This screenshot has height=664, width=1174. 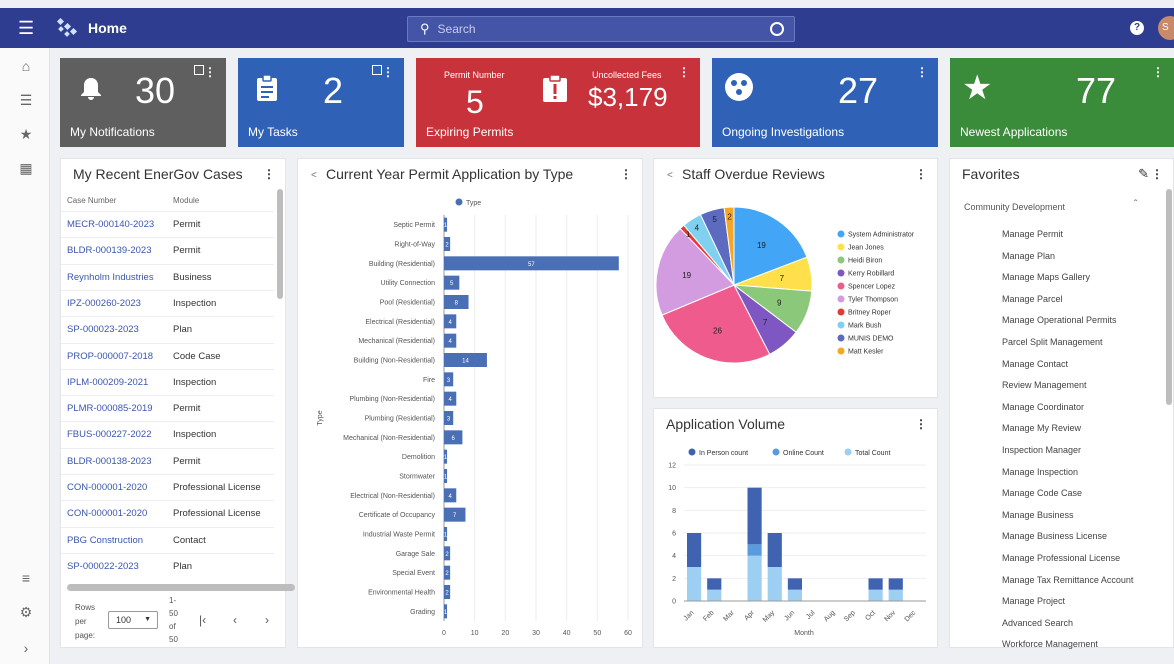 I want to click on legend-label: Mark Bush, so click(x=865, y=326).